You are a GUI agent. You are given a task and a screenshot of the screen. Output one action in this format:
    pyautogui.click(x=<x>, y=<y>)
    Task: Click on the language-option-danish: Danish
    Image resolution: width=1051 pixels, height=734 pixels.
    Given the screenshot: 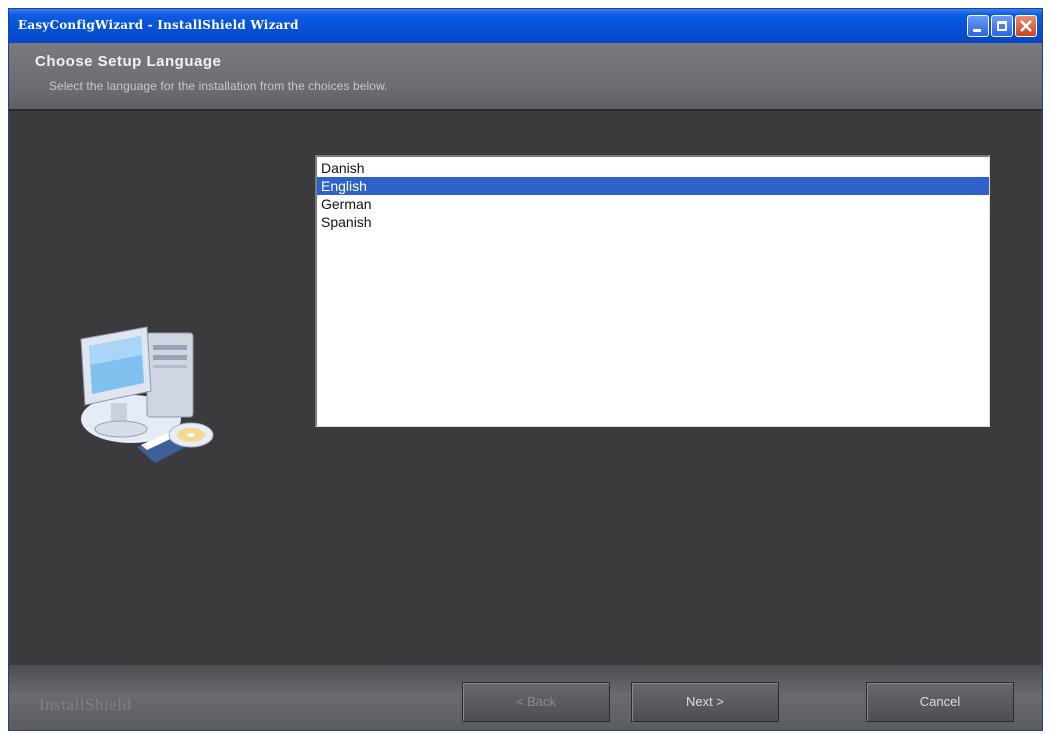 What is the action you would take?
    pyautogui.click(x=653, y=168)
    